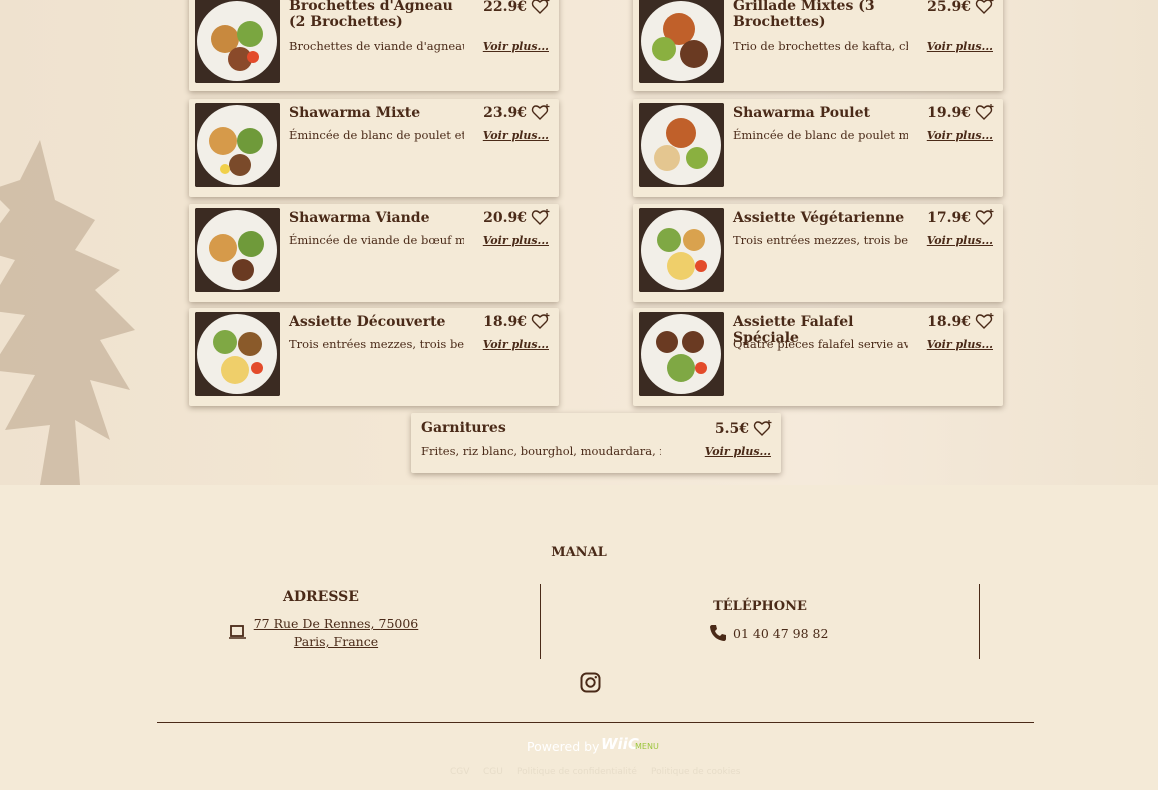 This screenshot has height=790, width=1158. Describe the element at coordinates (804, 15) in the screenshot. I see `dish-title: Grillade Mixtes (3 Brochettes)` at that location.